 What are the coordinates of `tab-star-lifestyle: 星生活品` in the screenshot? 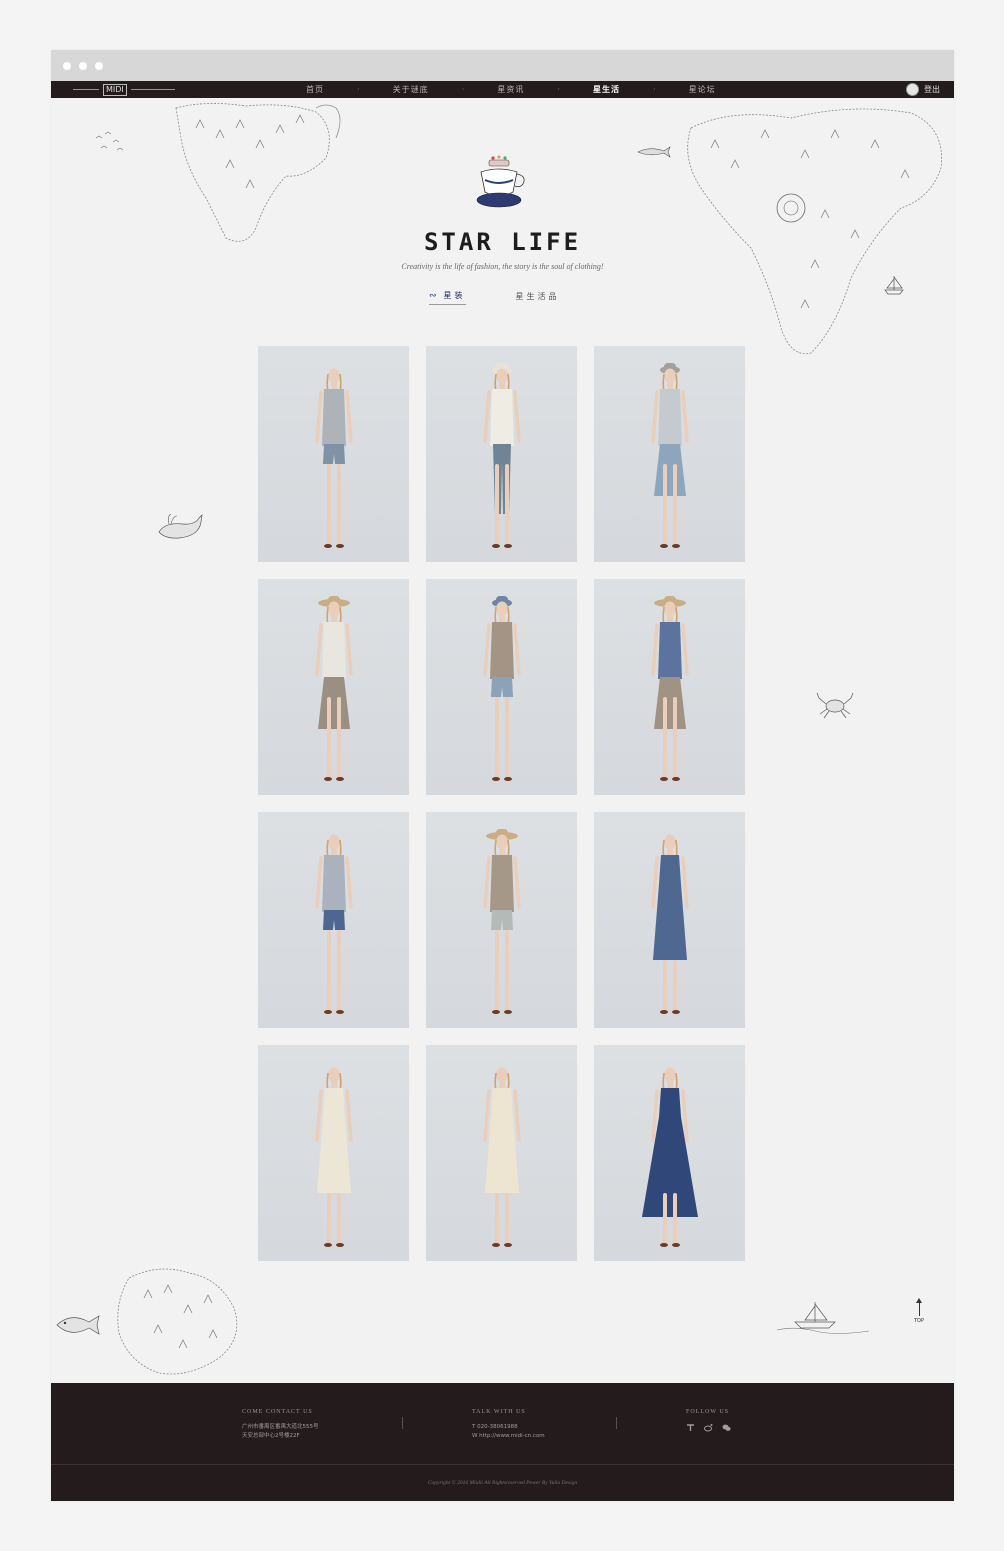 It's located at (538, 297).